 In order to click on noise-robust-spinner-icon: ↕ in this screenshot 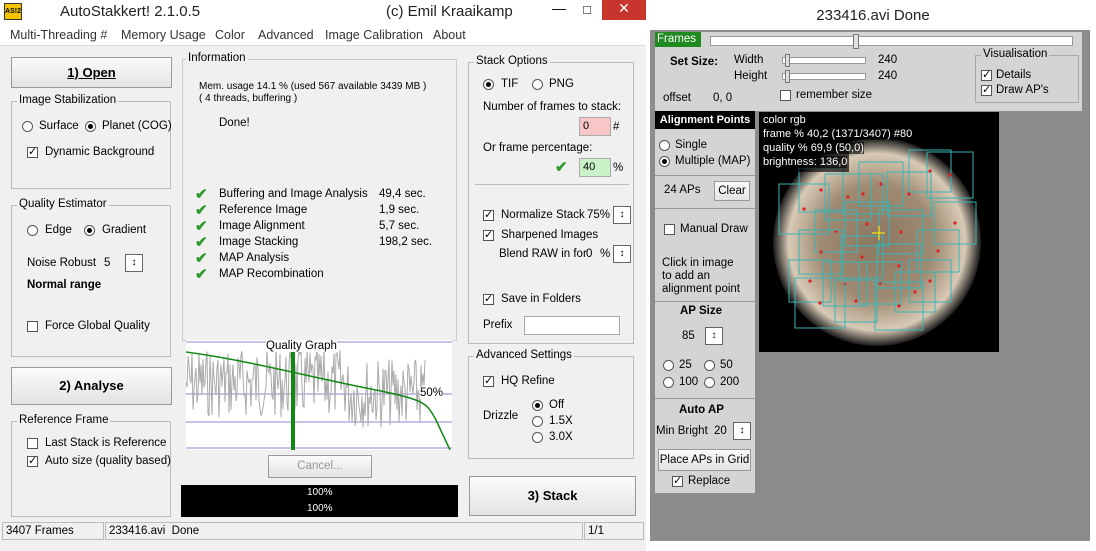, I will do `click(134, 263)`.